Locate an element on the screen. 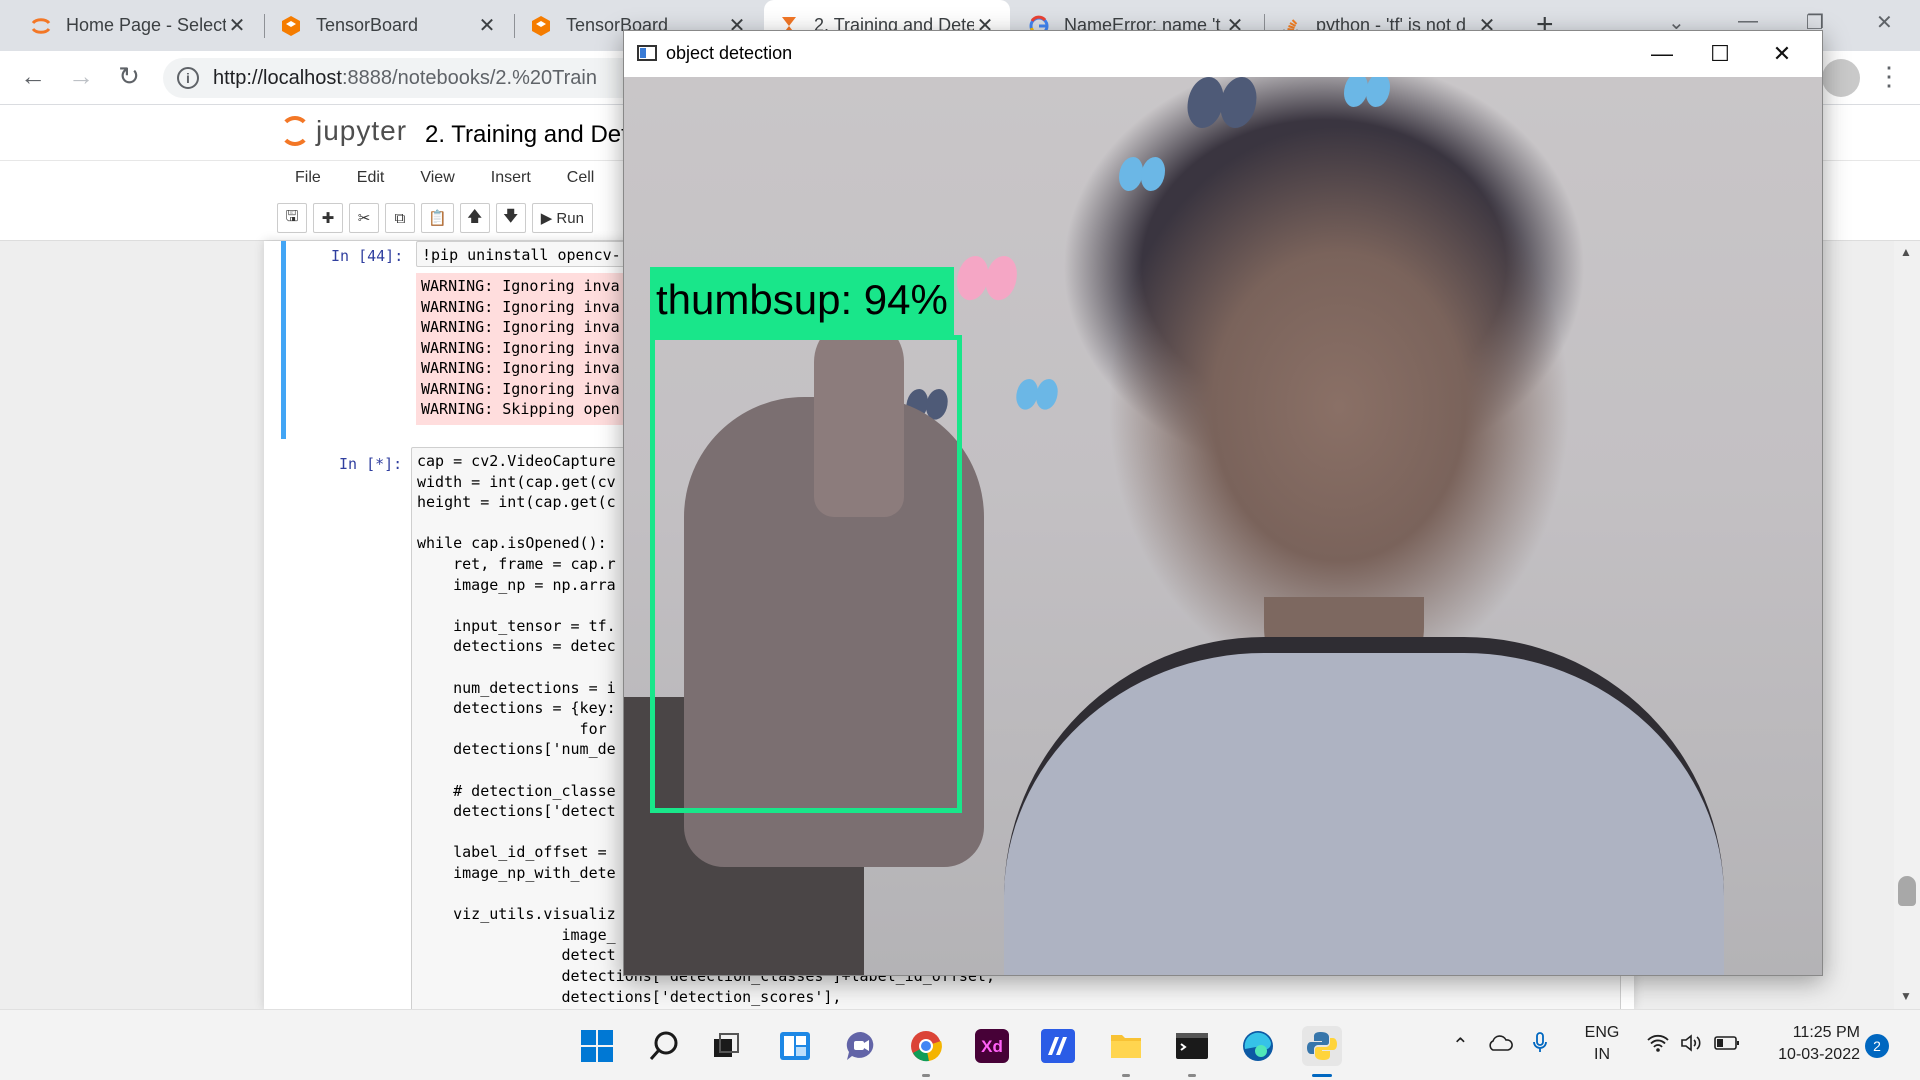 This screenshot has height=1080, width=1920. window-title: object detection is located at coordinates (729, 53).